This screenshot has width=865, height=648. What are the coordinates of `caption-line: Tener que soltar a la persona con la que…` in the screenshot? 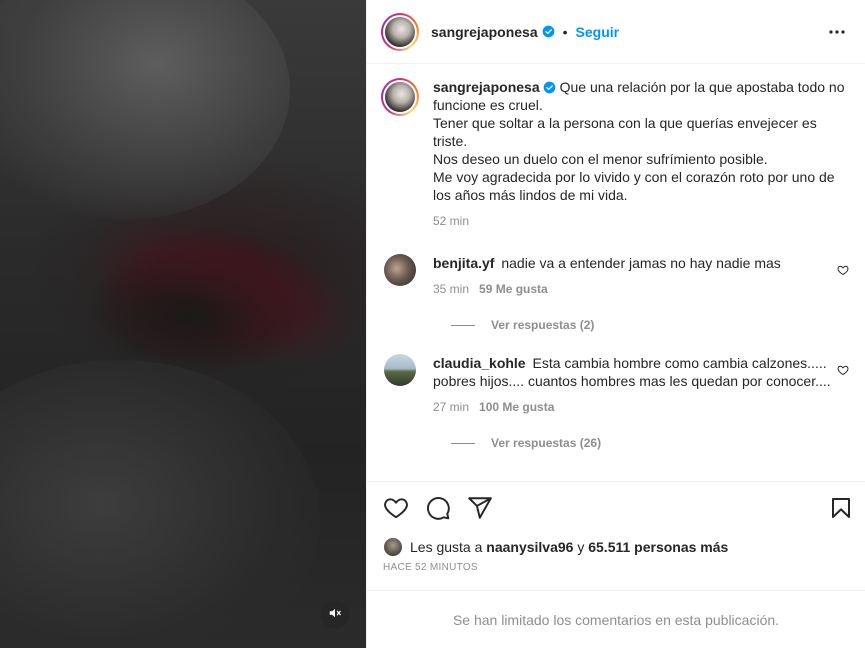 It's located at (625, 132).